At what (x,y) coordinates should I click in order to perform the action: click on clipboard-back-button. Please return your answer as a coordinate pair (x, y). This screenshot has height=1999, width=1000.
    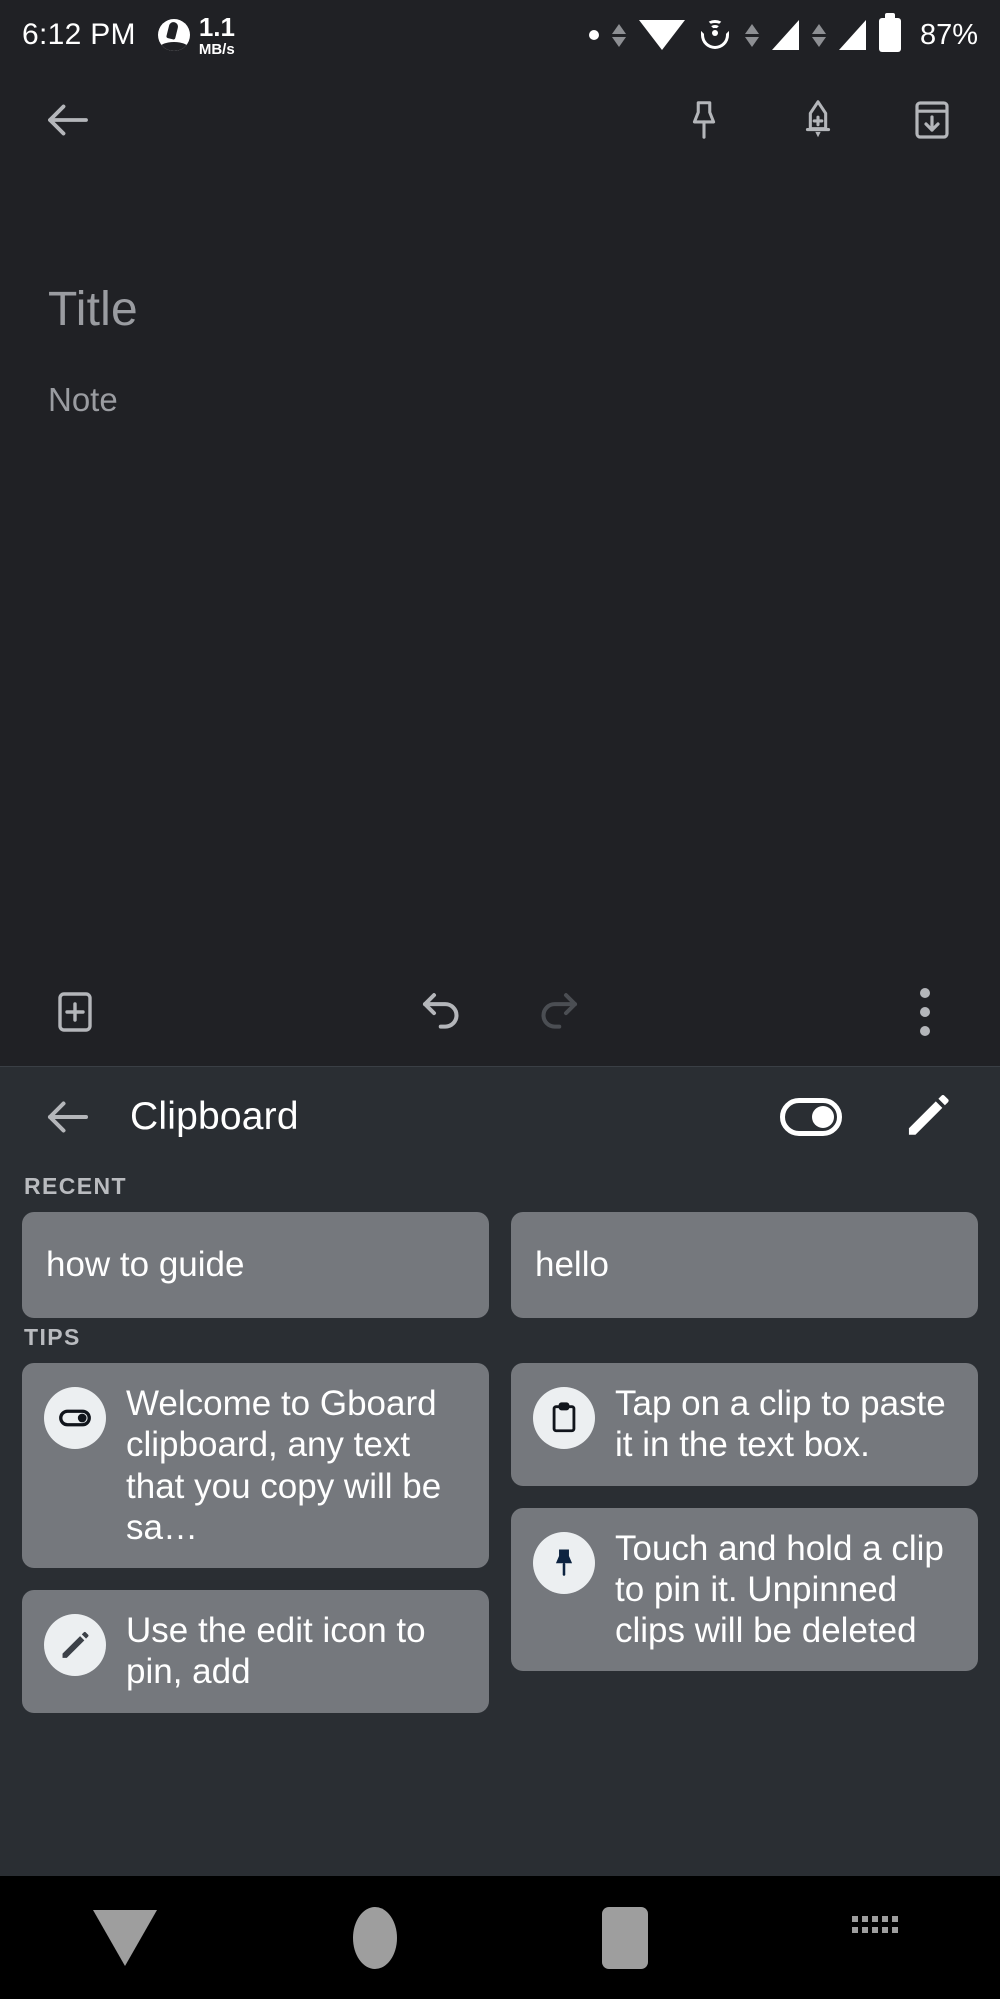
    Looking at the image, I should click on (68, 1117).